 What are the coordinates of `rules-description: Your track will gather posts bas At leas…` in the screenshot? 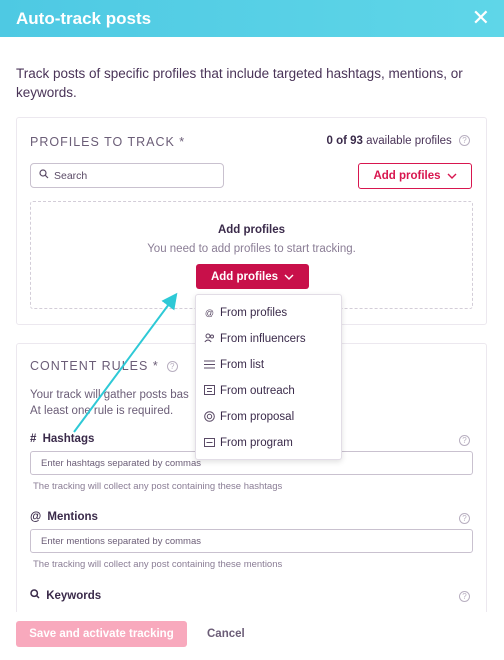 It's located at (109, 403).